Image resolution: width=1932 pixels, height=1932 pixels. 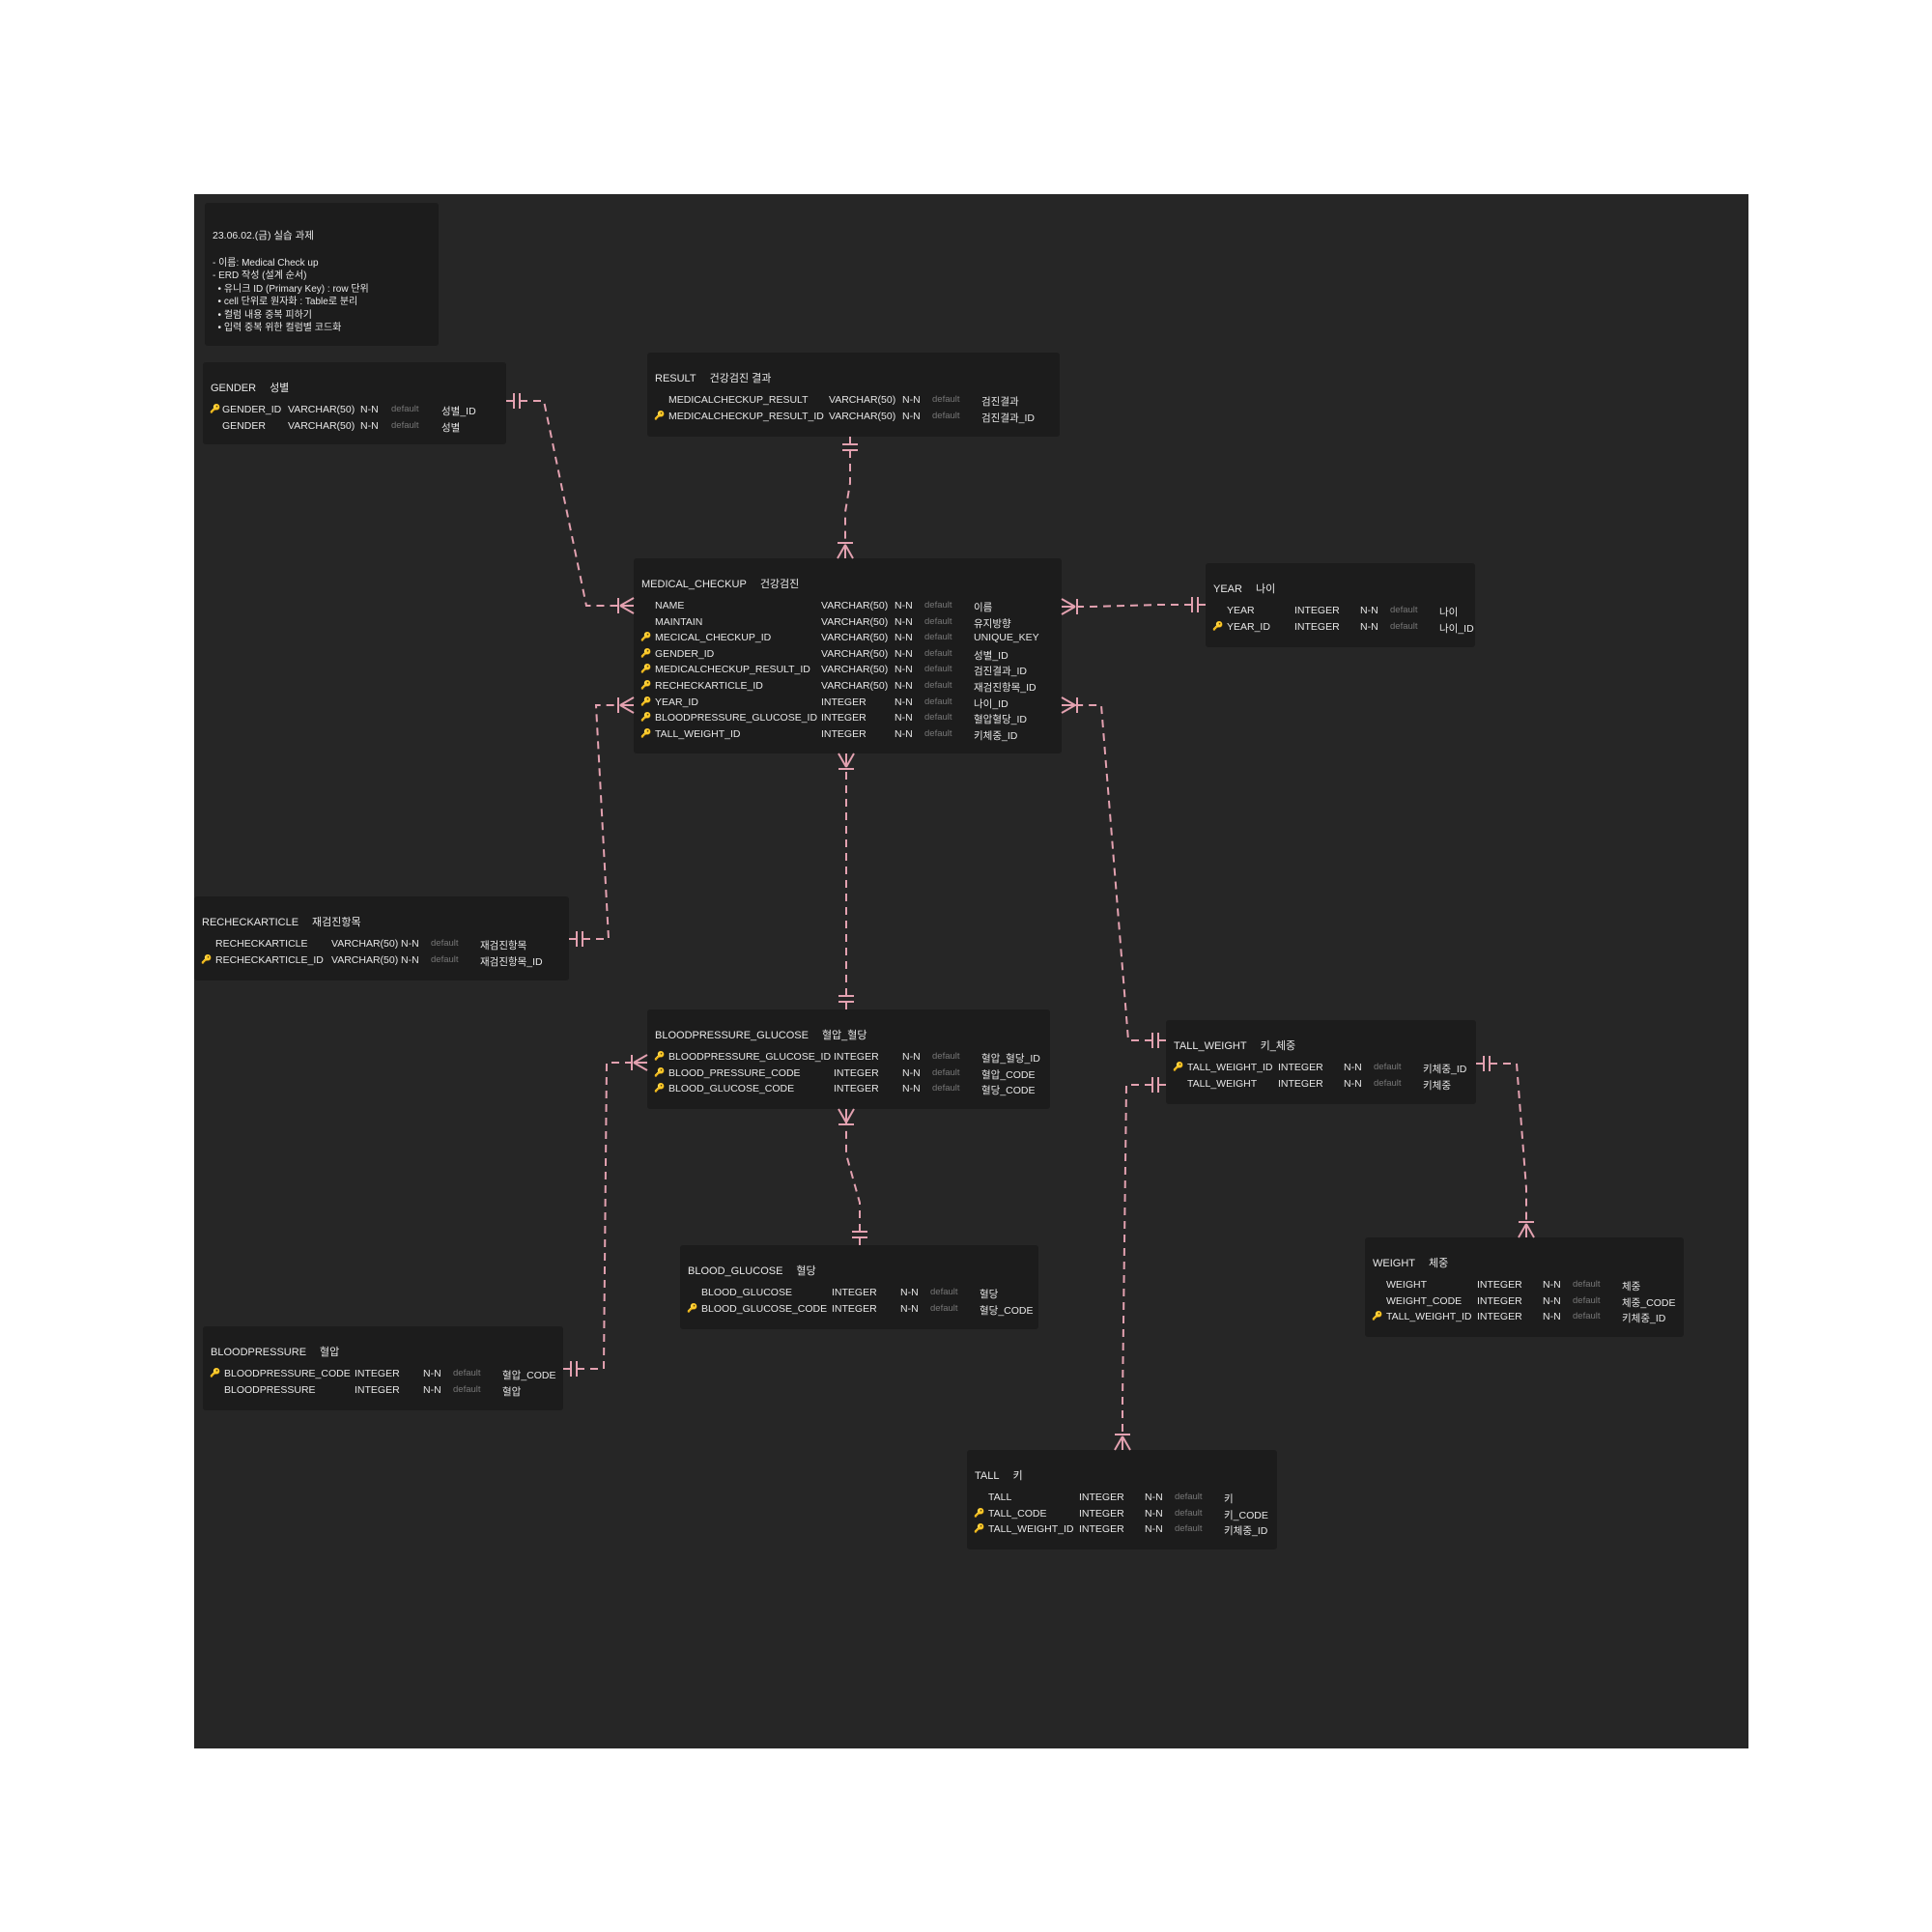 What do you see at coordinates (779, 584) in the screenshot?
I see `table-logical-name: 건강검진` at bounding box center [779, 584].